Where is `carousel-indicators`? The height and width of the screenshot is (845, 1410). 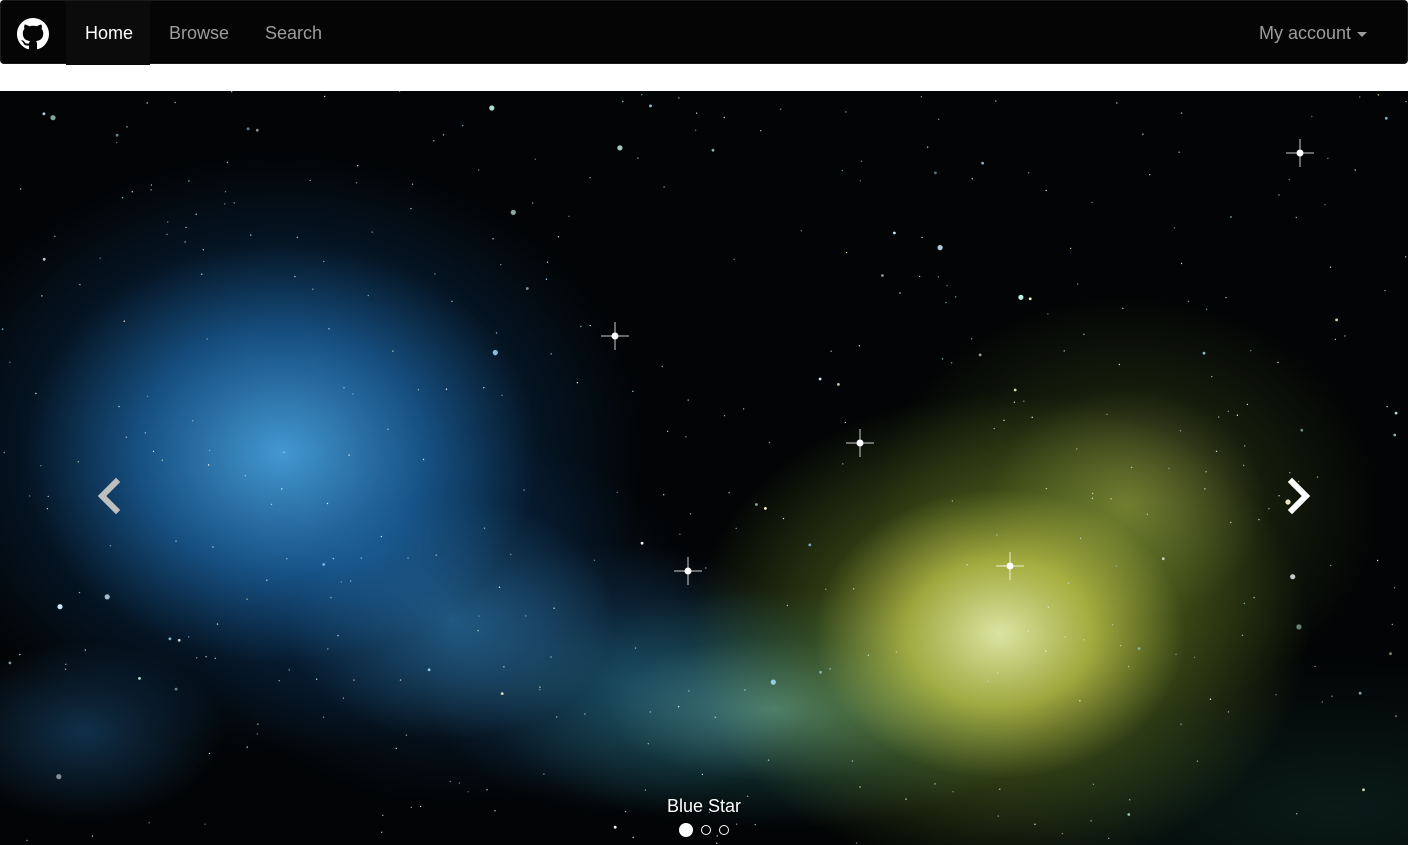
carousel-indicators is located at coordinates (704, 830).